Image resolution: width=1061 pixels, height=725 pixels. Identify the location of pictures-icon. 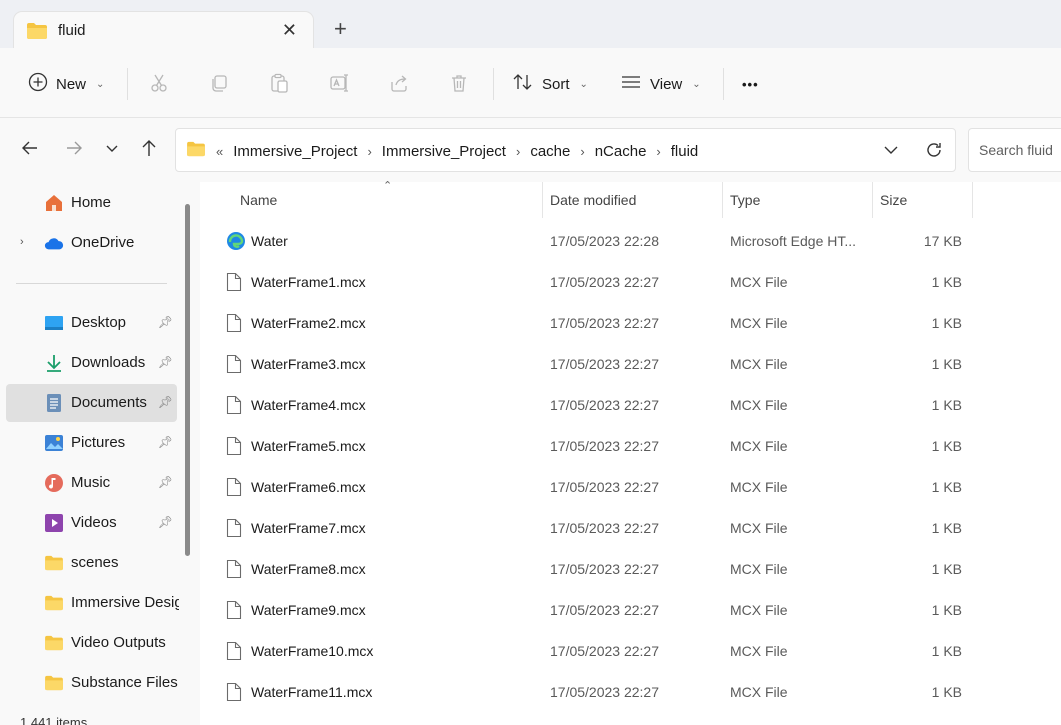
(54, 443).